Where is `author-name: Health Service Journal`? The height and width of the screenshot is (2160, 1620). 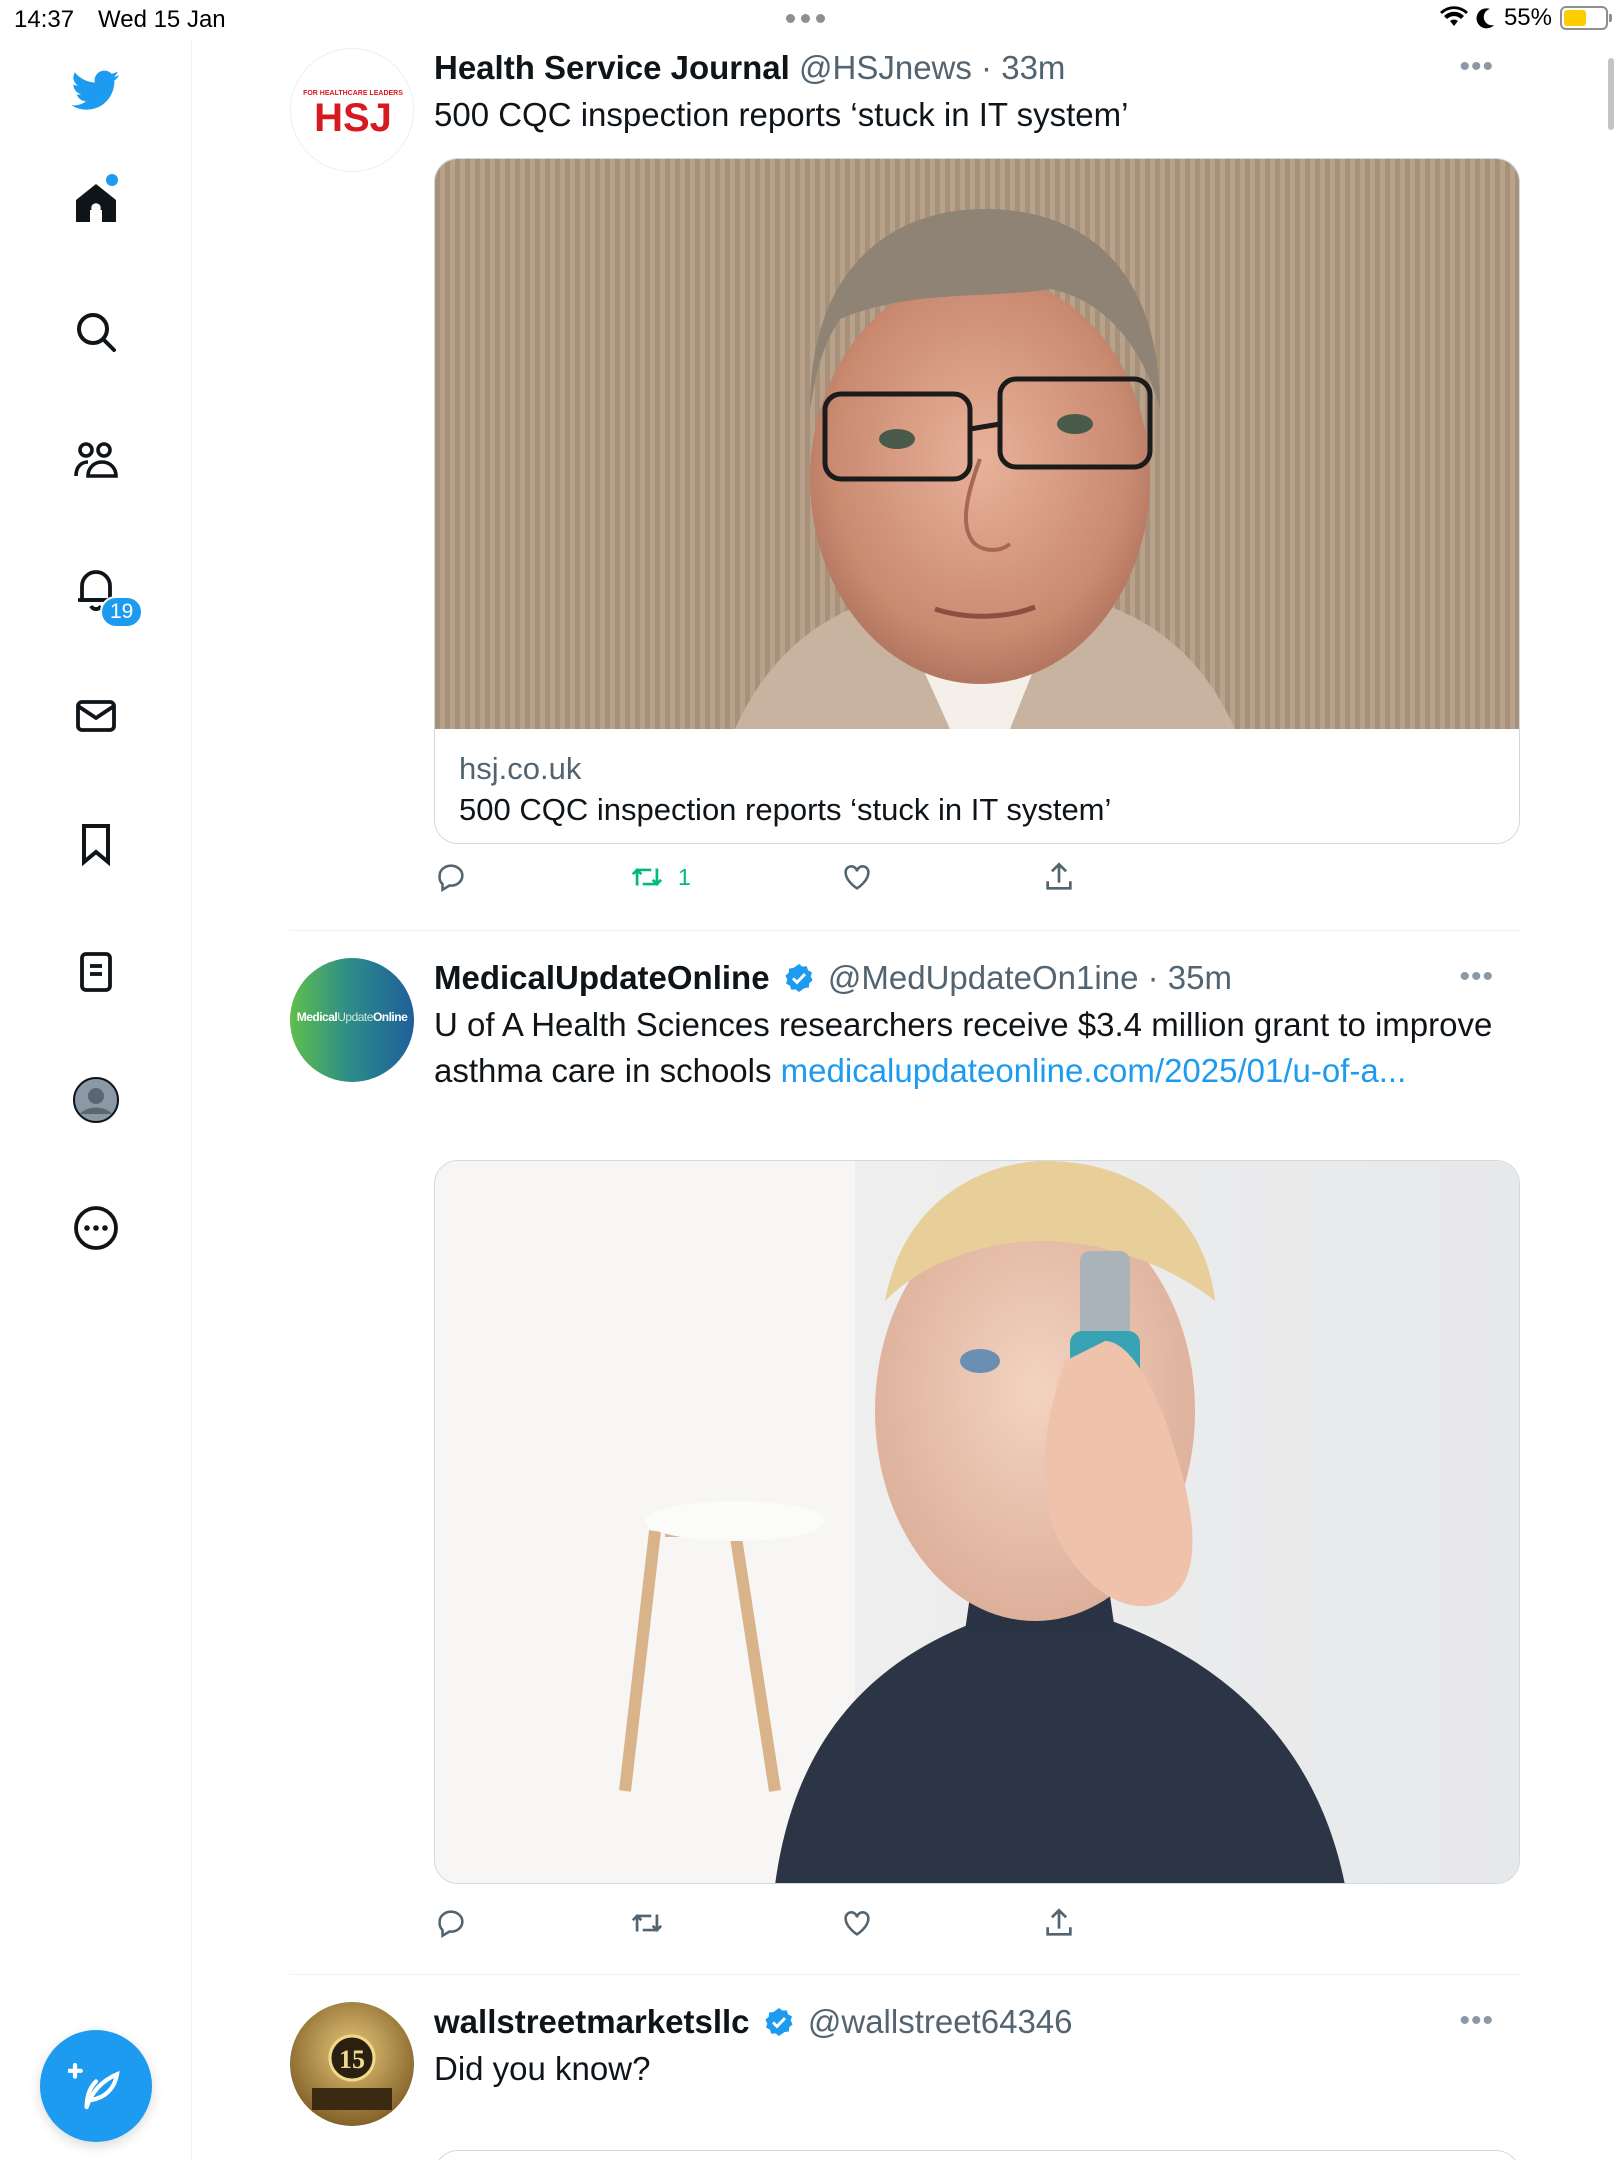
author-name: Health Service Journal is located at coordinates (612, 67).